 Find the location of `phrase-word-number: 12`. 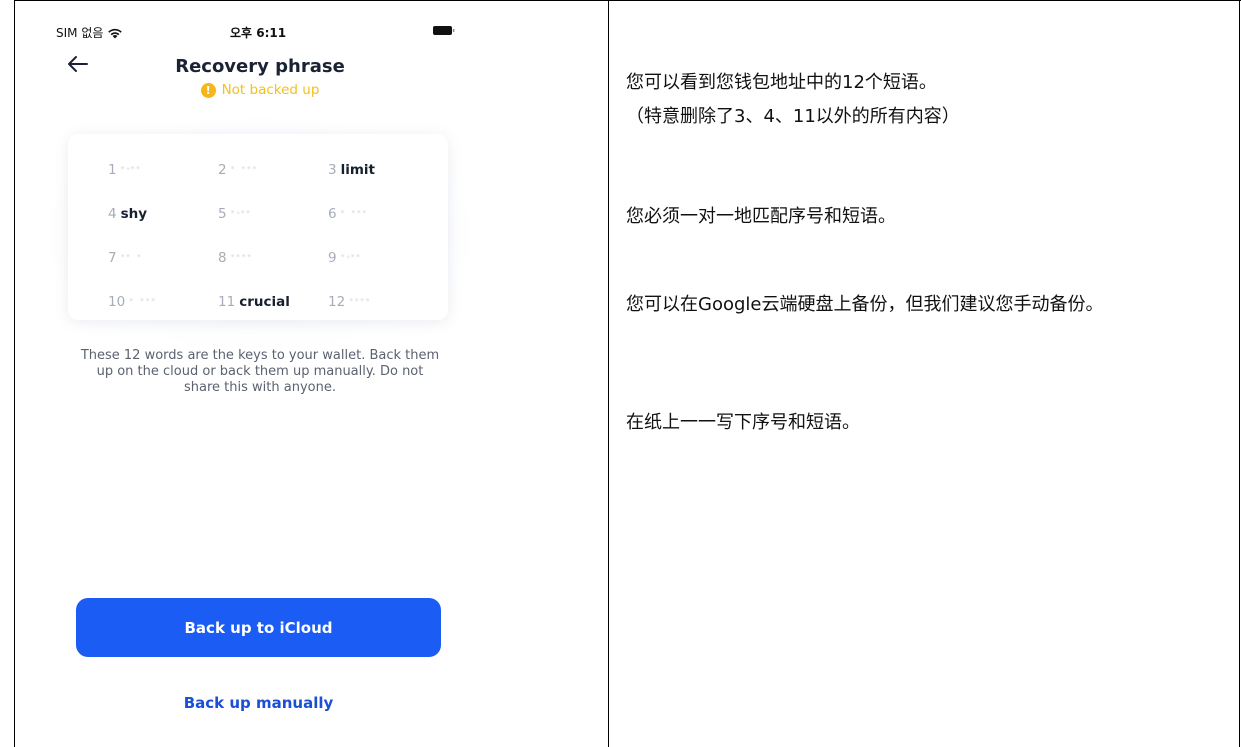

phrase-word-number: 12 is located at coordinates (337, 302).